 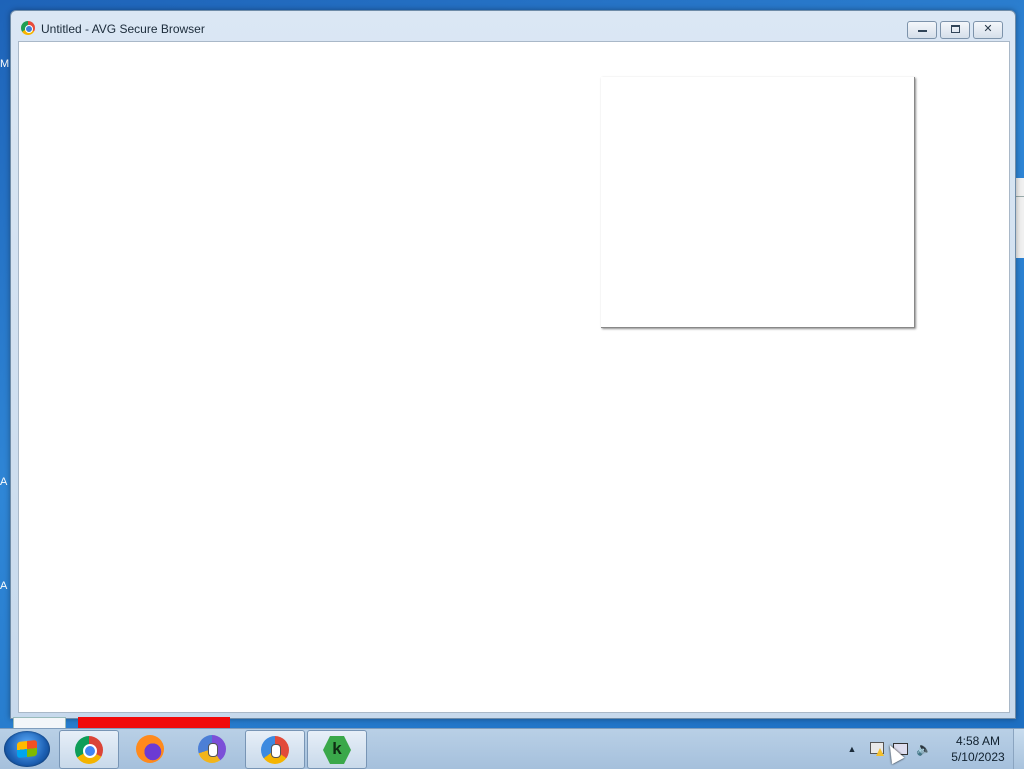 I want to click on show-hidden-icons-icon: ▲, so click(x=852, y=749).